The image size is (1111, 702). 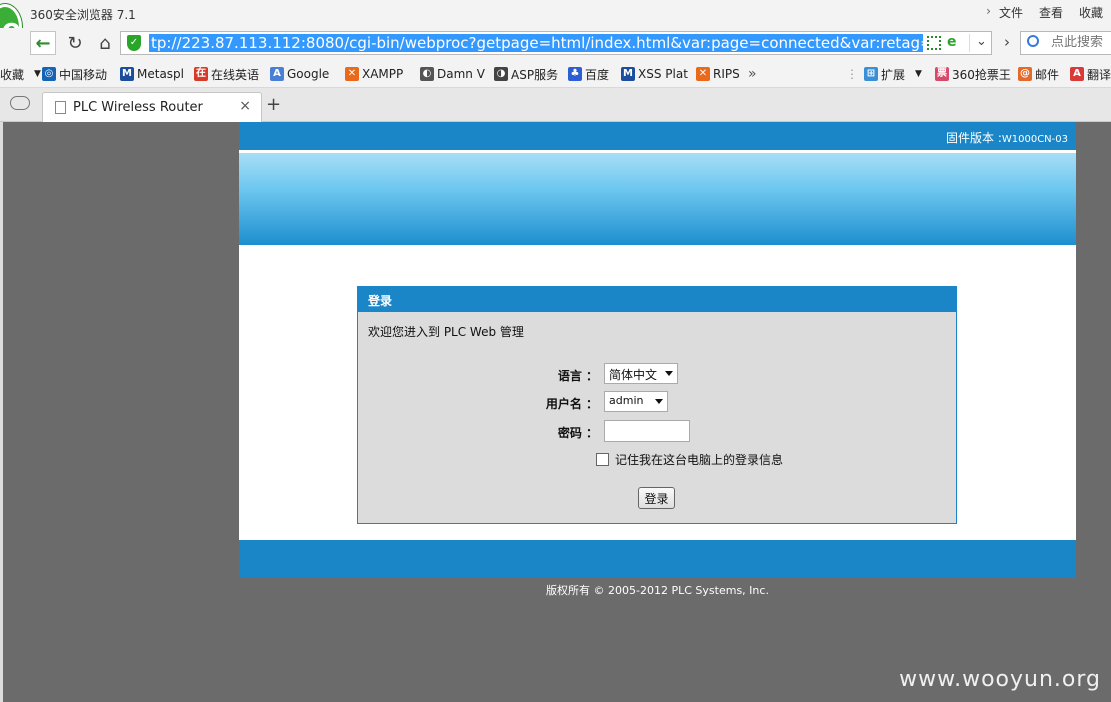 I want to click on viewport-edge, so click(x=1, y=412).